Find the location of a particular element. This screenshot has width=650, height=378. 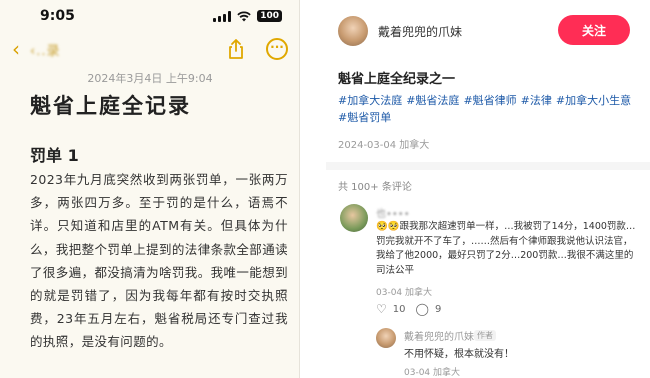

tag-link: #魁省律师 is located at coordinates (489, 100).